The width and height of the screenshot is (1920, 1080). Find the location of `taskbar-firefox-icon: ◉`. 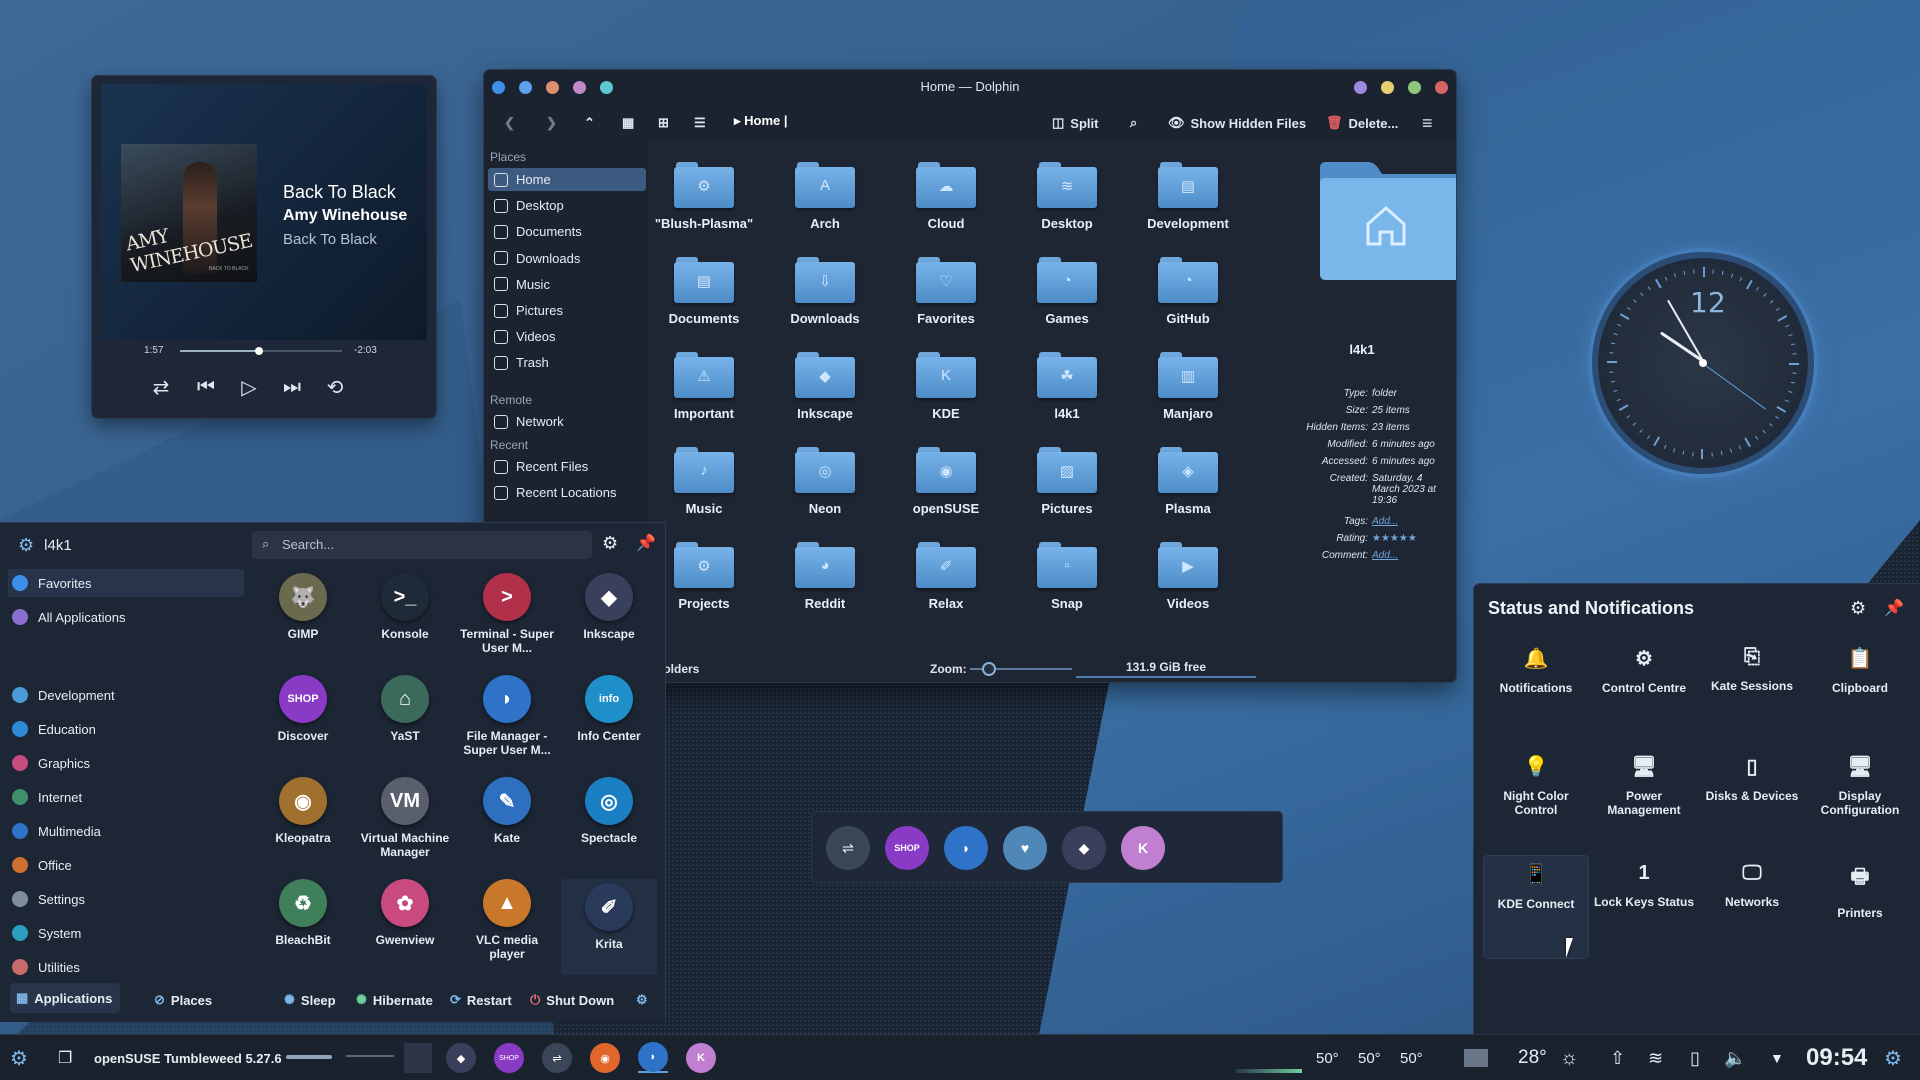

taskbar-firefox-icon: ◉ is located at coordinates (605, 1058).